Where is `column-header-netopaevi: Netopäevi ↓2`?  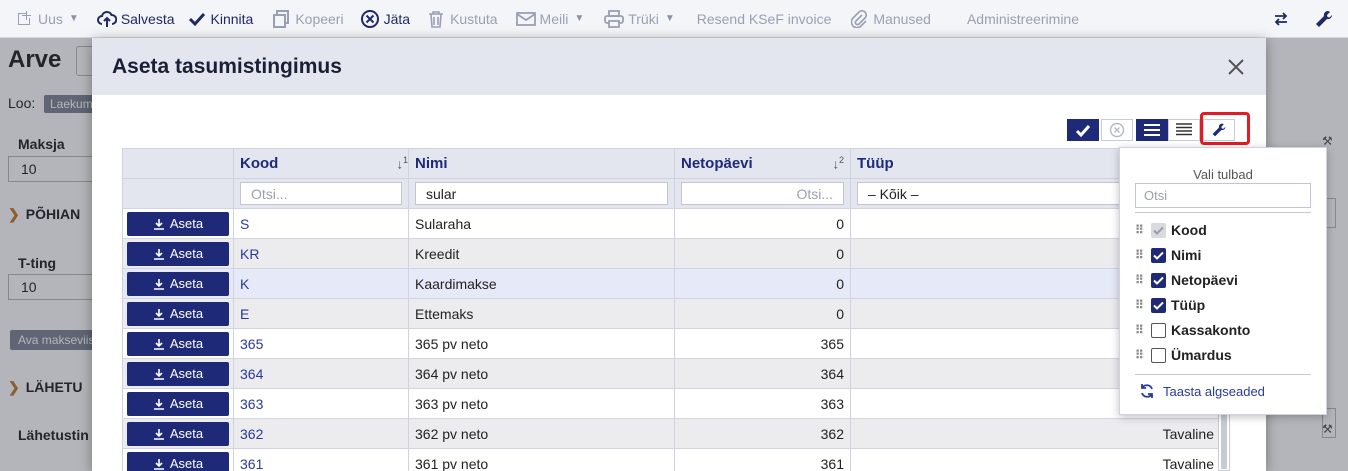 column-header-netopaevi: Netopäevi ↓2 is located at coordinates (763, 163).